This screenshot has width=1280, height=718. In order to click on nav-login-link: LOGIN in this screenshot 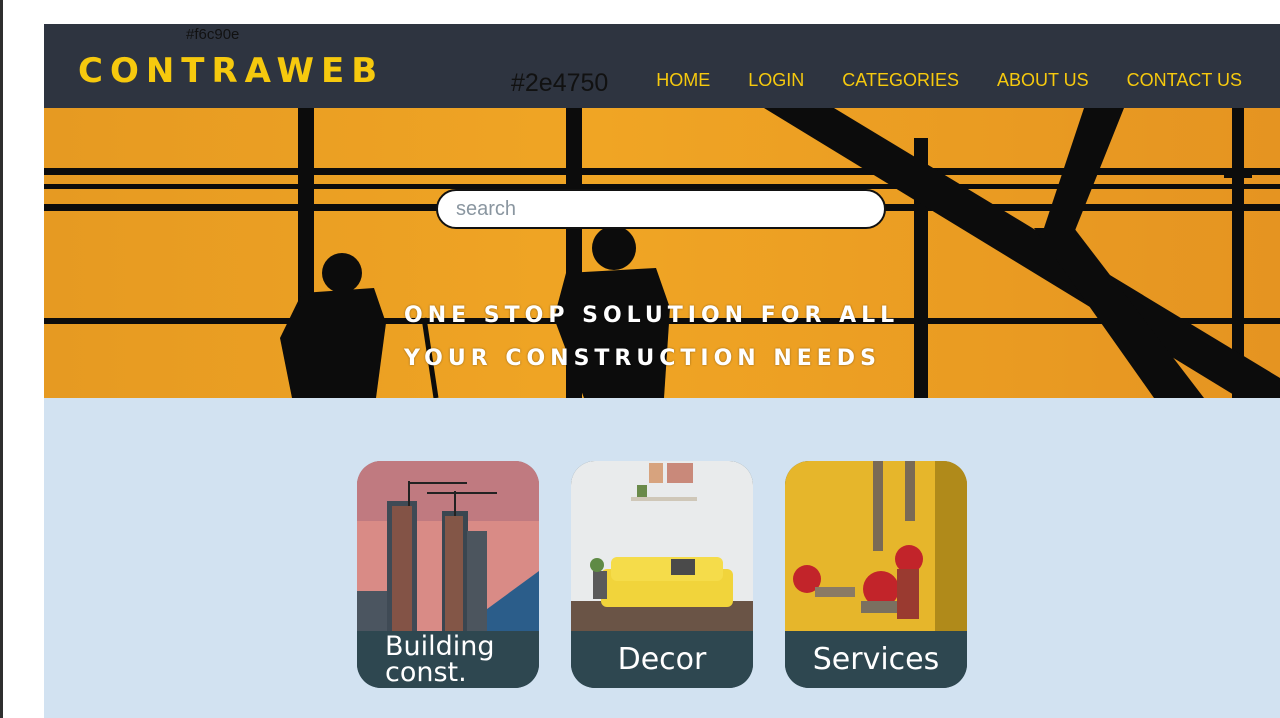, I will do `click(776, 80)`.